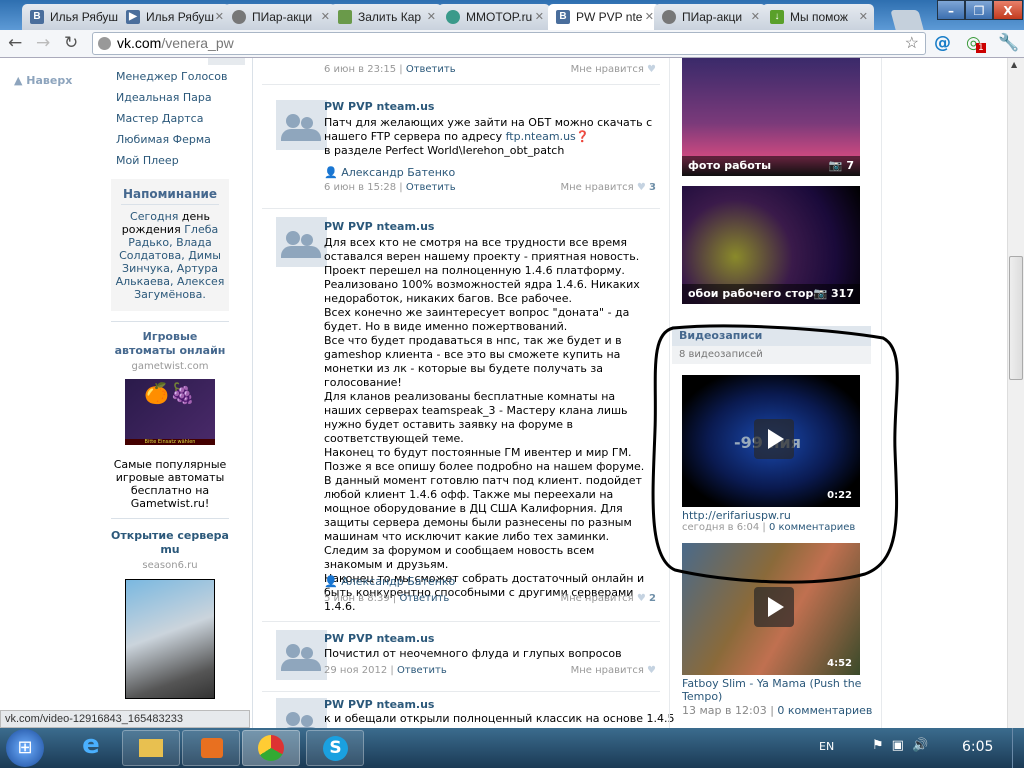 The width and height of the screenshot is (1024, 768). What do you see at coordinates (490, 598) in the screenshot?
I see `post-meta: 5 июн в 8:39 | Ответить Мне нравится ♥ 2` at bounding box center [490, 598].